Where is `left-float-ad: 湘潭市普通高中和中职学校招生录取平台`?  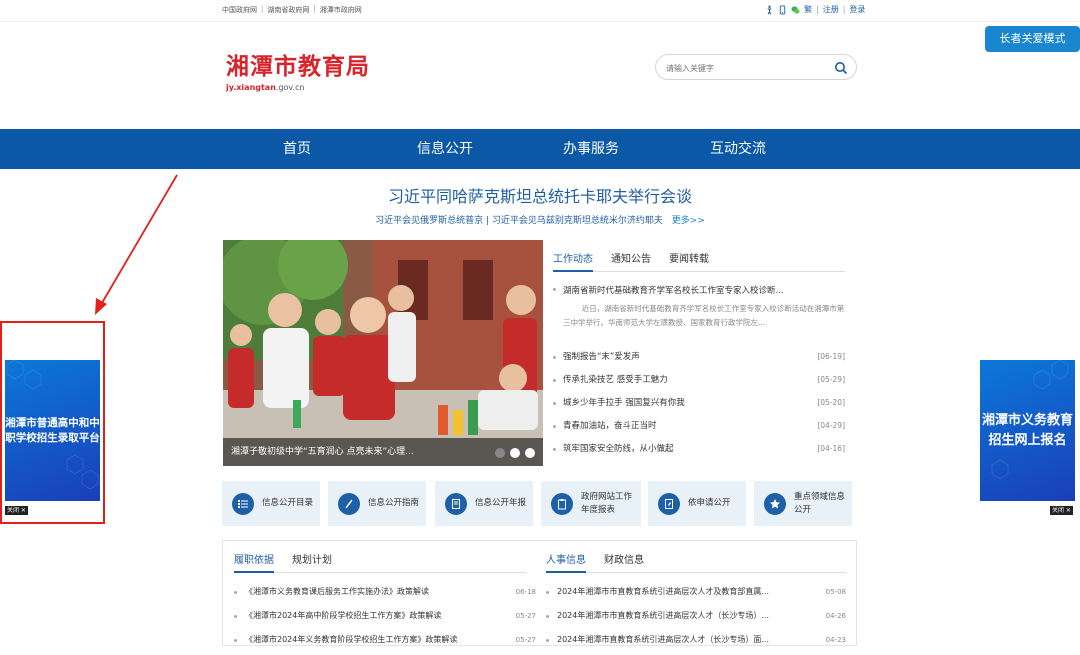 left-float-ad: 湘潭市普通高中和中职学校招生录取平台 is located at coordinates (52, 430).